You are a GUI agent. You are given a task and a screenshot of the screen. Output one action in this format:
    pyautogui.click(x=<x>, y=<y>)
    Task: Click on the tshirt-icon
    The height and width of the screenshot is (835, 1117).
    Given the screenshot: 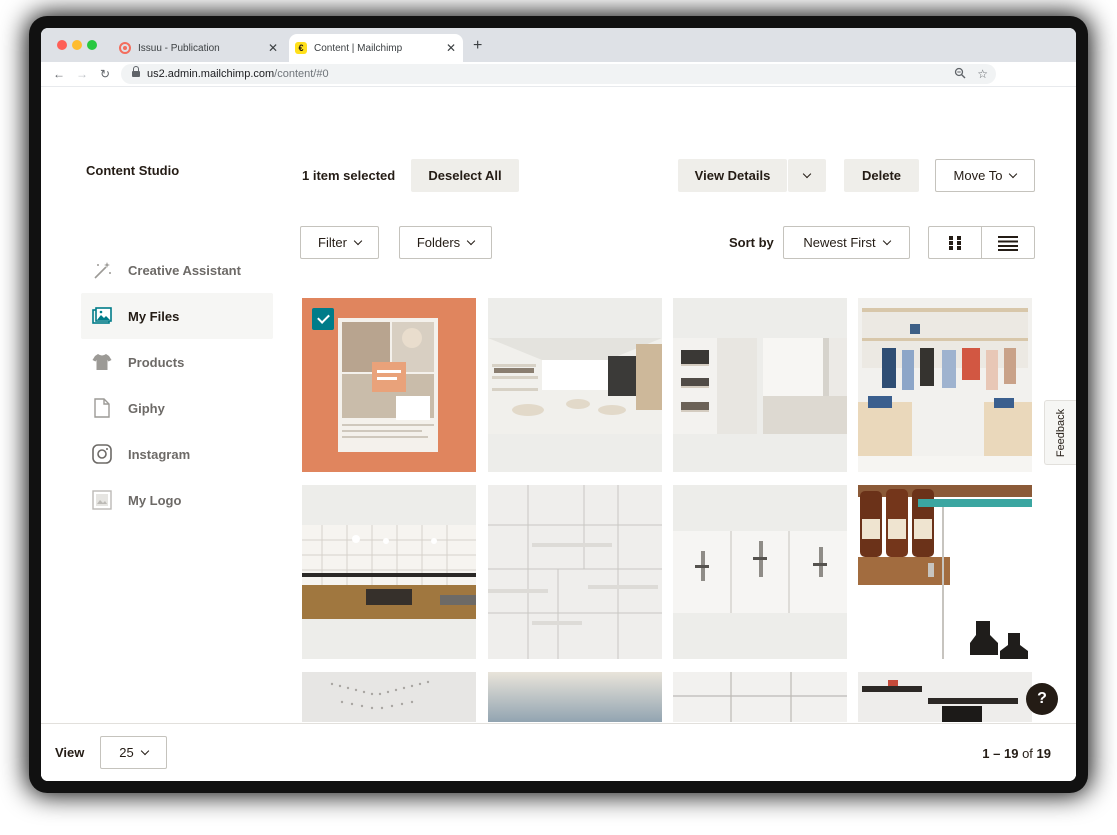 What is the action you would take?
    pyautogui.click(x=102, y=362)
    